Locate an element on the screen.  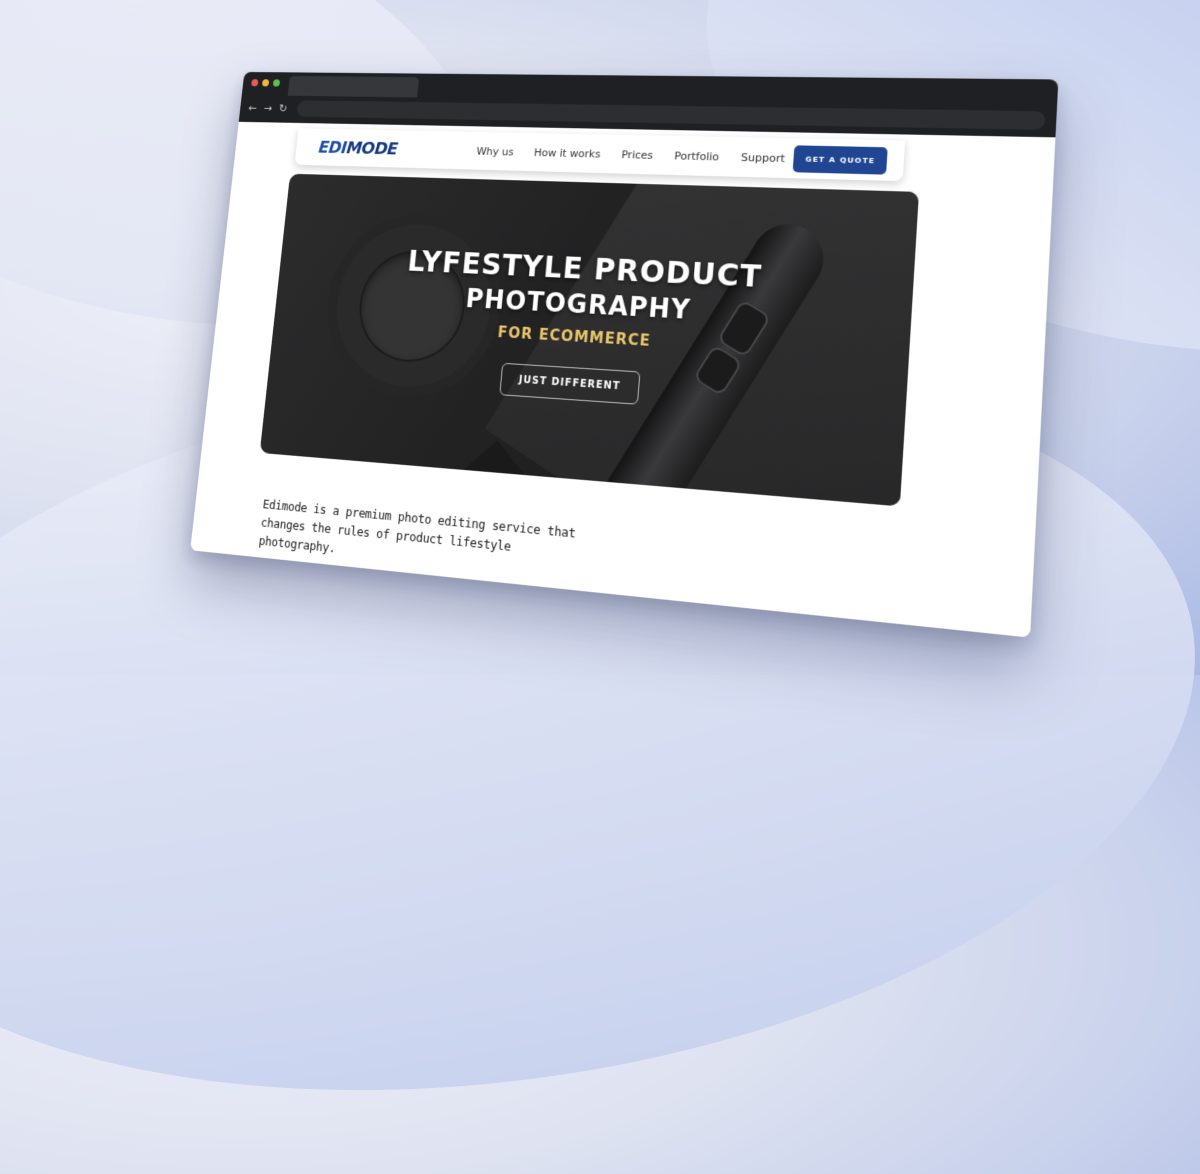
forward-arrow-icon: → is located at coordinates (268, 108).